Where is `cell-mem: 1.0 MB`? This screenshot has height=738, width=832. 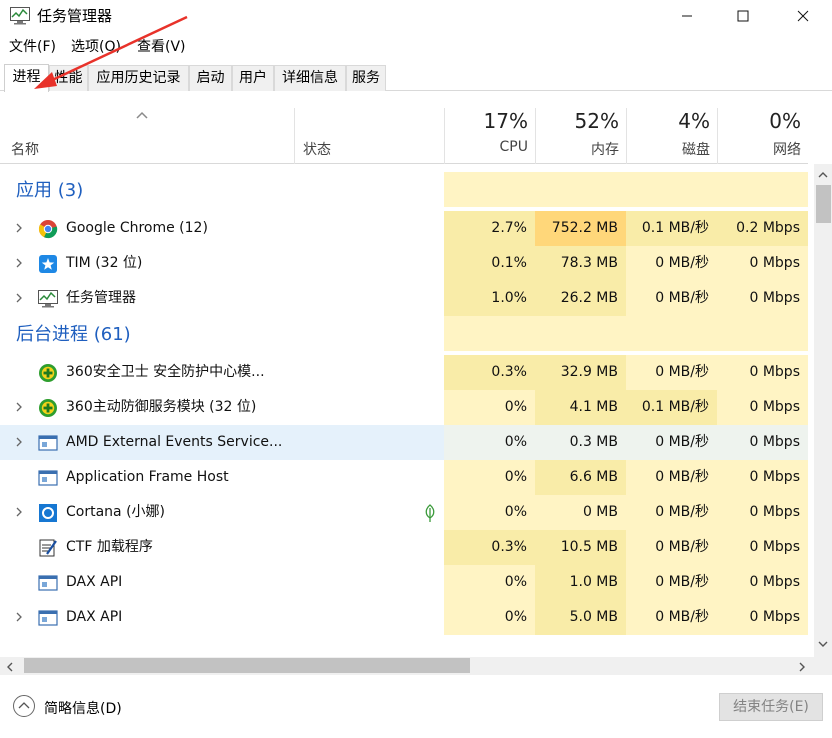 cell-mem: 1.0 MB is located at coordinates (580, 582).